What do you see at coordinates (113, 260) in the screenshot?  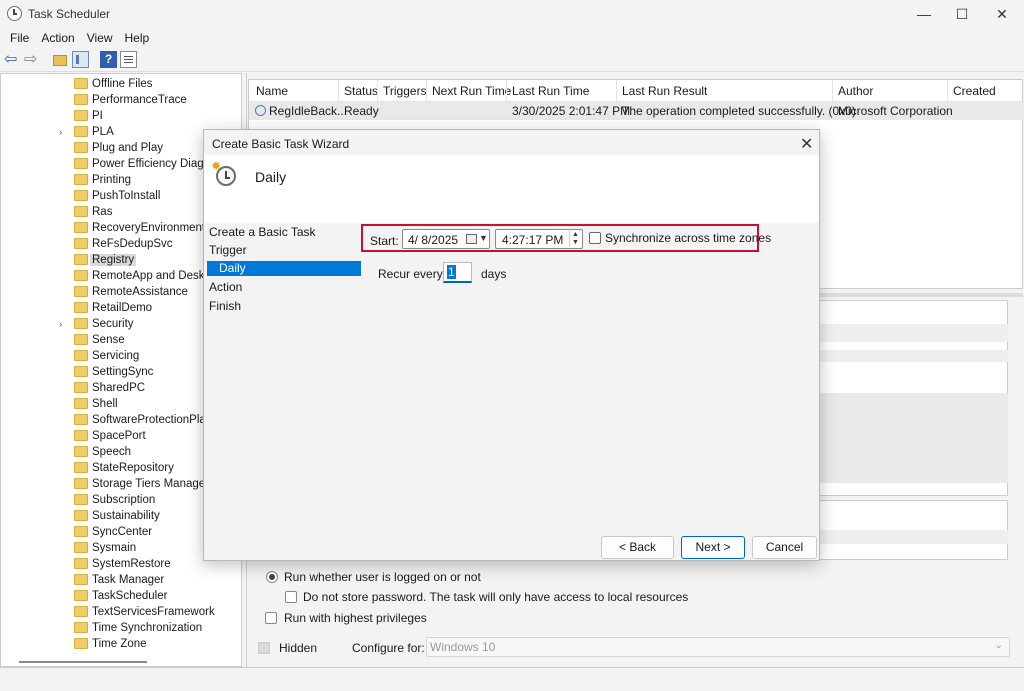 I see `tree-item-label: Registry` at bounding box center [113, 260].